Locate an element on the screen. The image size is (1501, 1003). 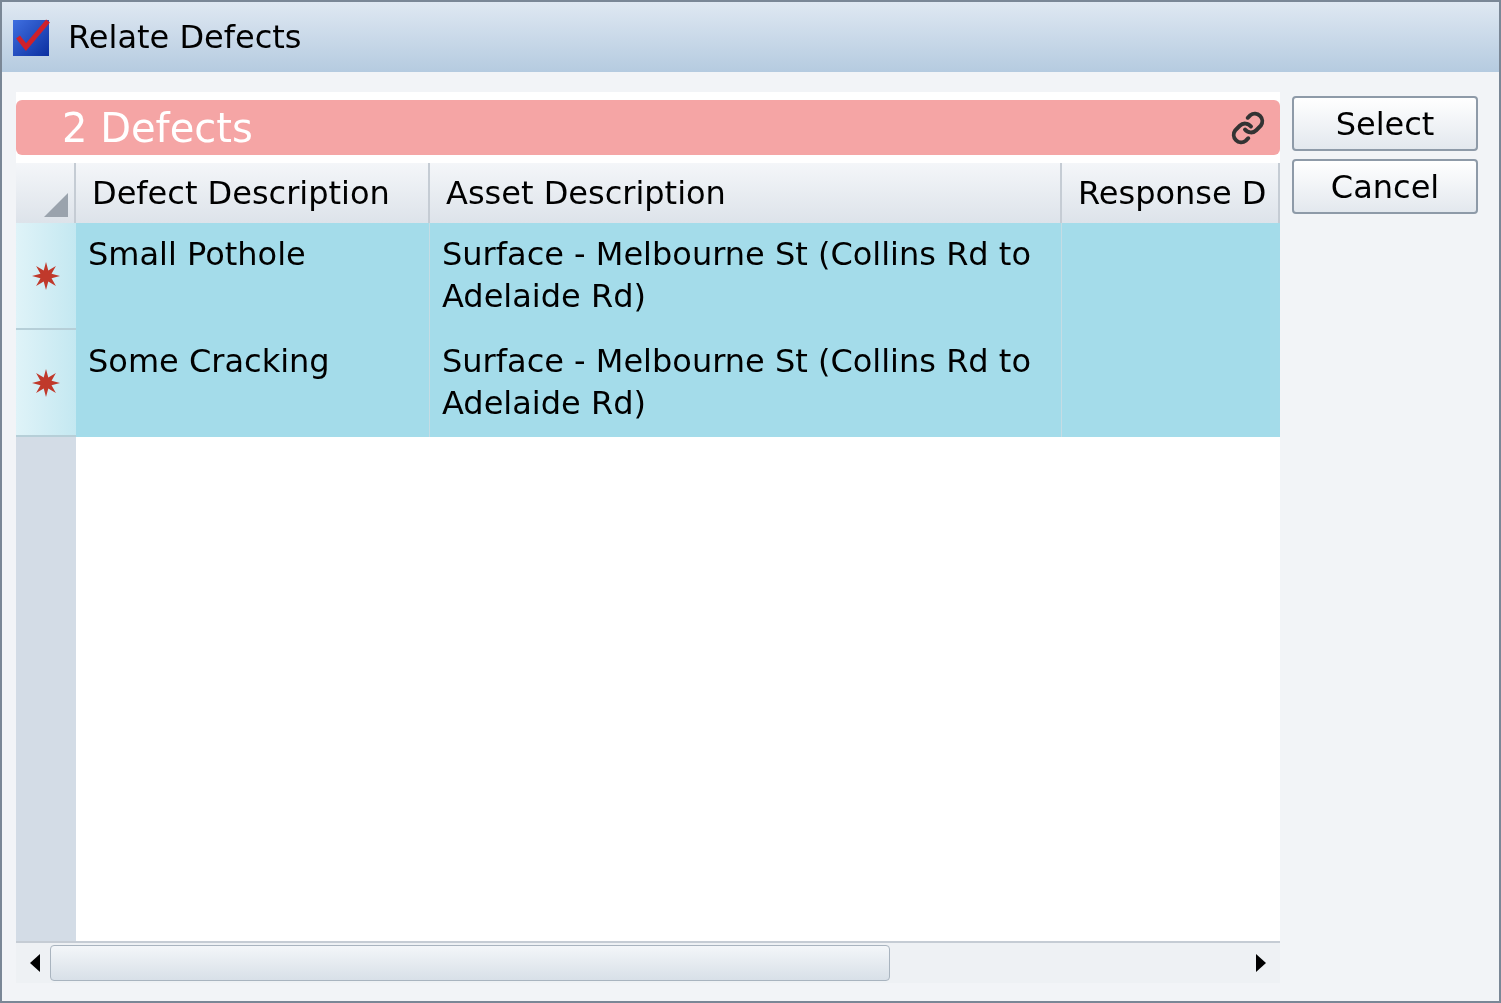
left-arrow-icon is located at coordinates (35, 963).